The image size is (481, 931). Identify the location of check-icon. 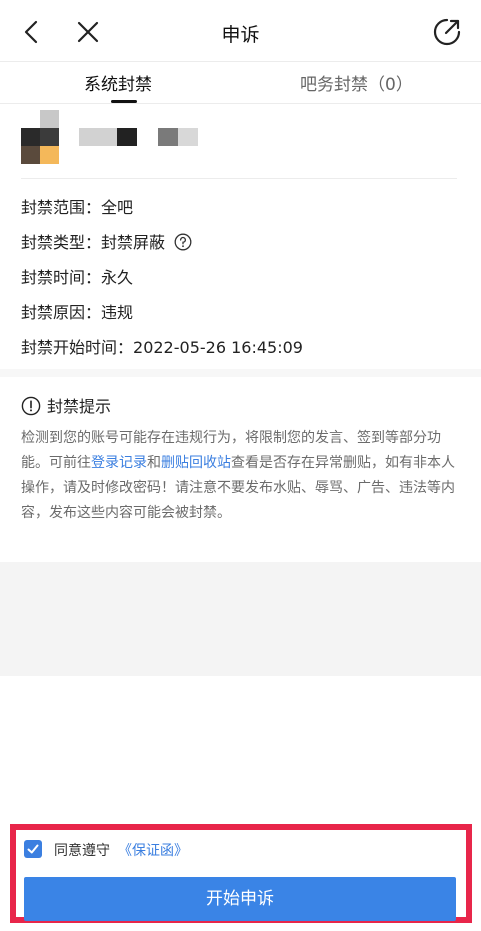
(33, 849).